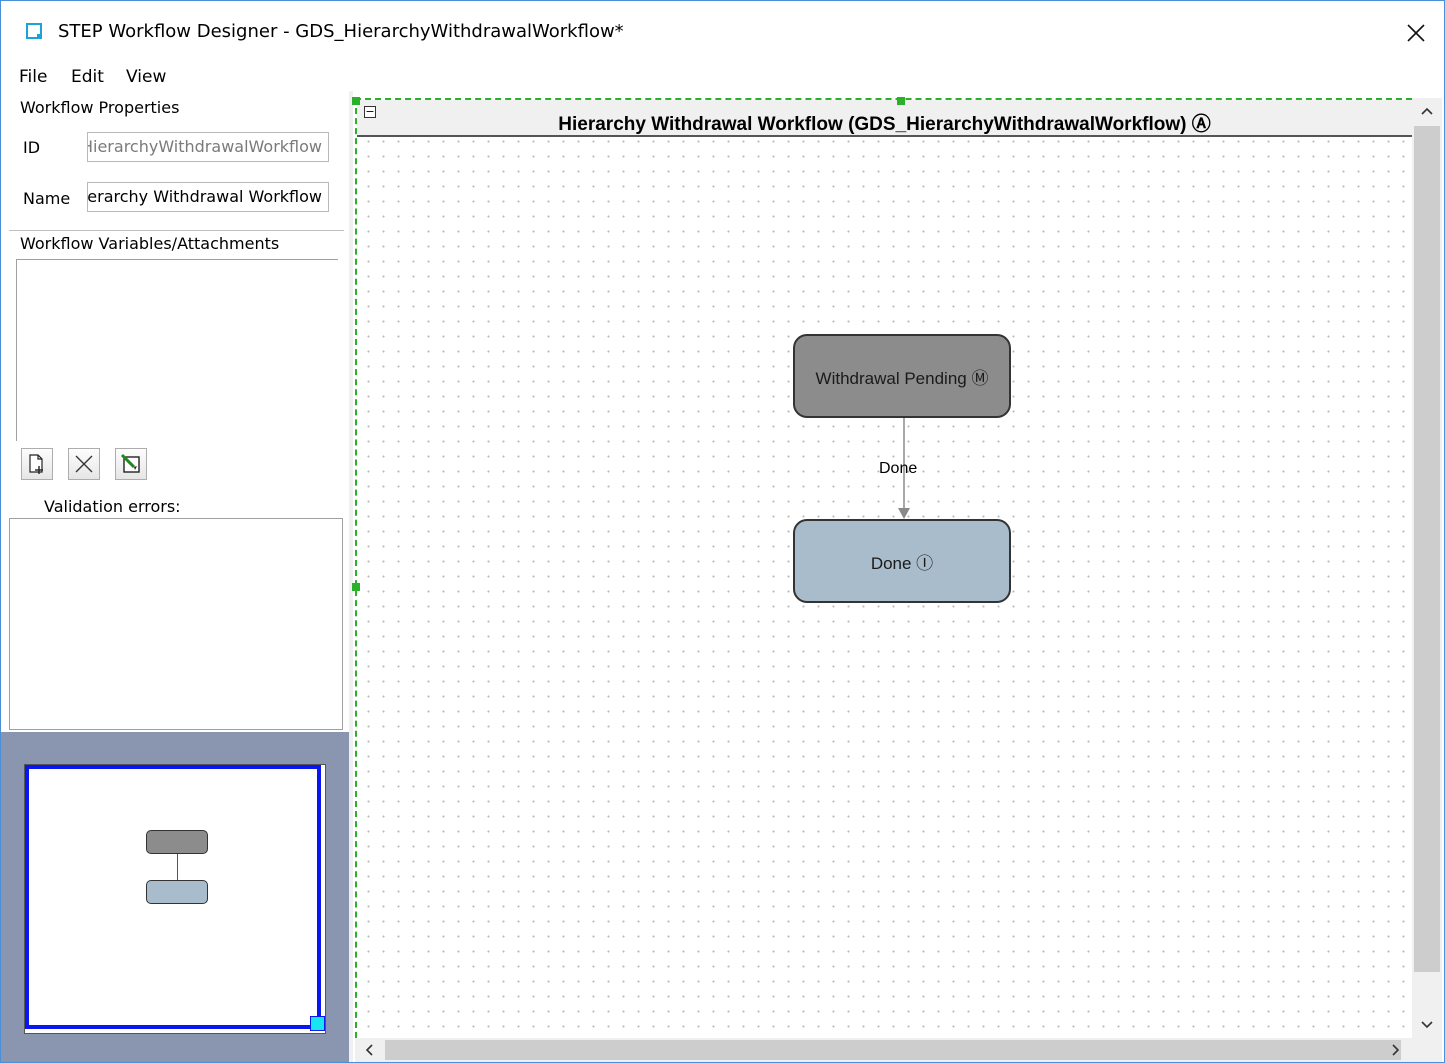 This screenshot has width=1445, height=1063. What do you see at coordinates (1427, 549) in the screenshot?
I see `vertical-scroll-thumb` at bounding box center [1427, 549].